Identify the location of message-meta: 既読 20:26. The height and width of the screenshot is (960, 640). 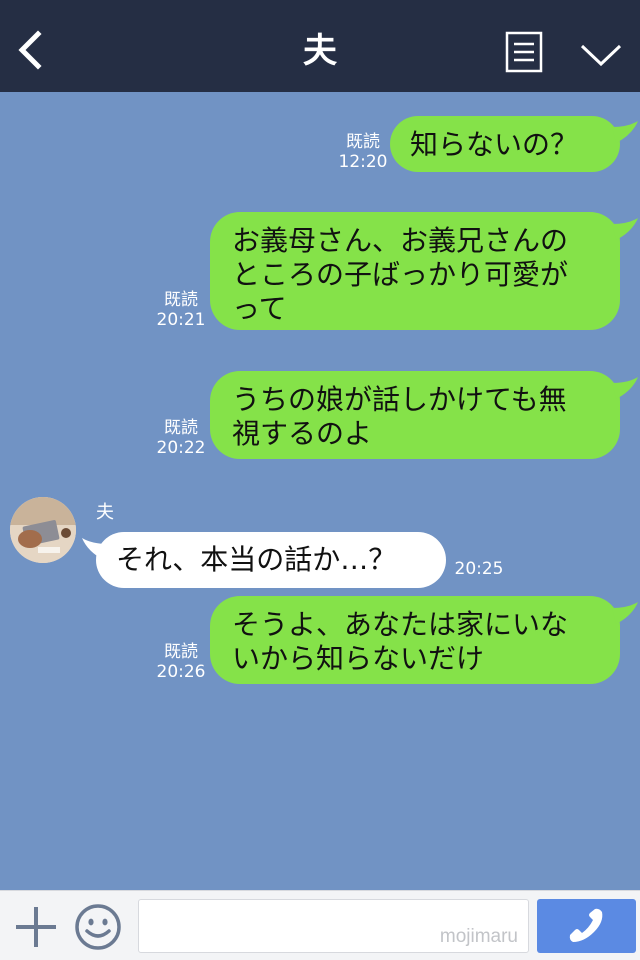
(181, 662).